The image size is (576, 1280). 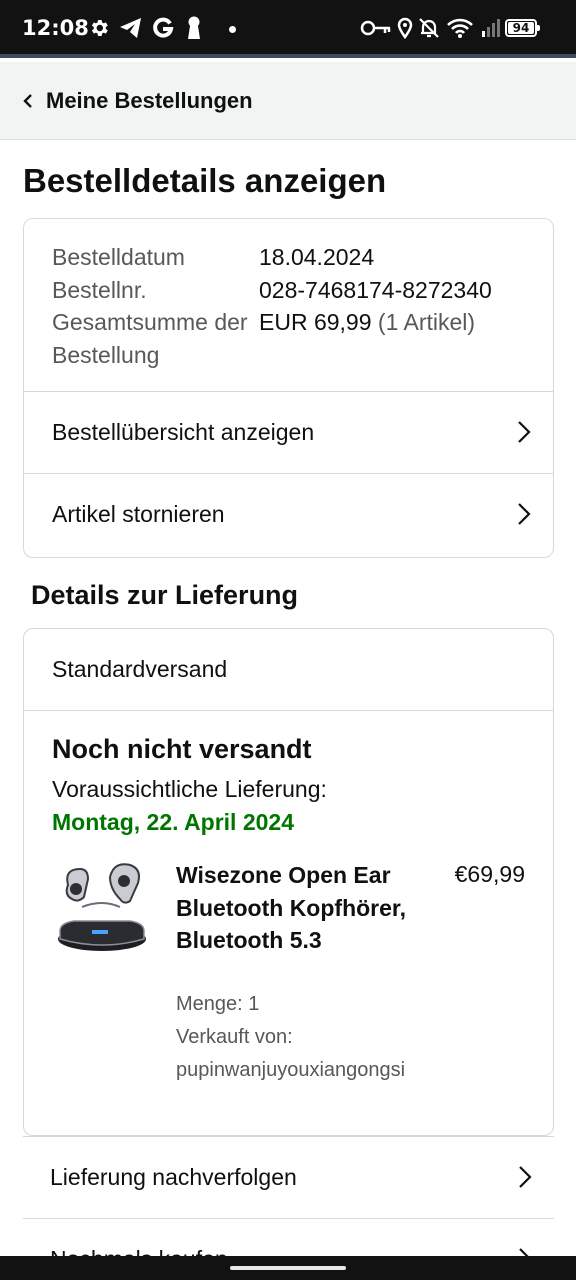 What do you see at coordinates (492, 28) in the screenshot?
I see `signal-icon` at bounding box center [492, 28].